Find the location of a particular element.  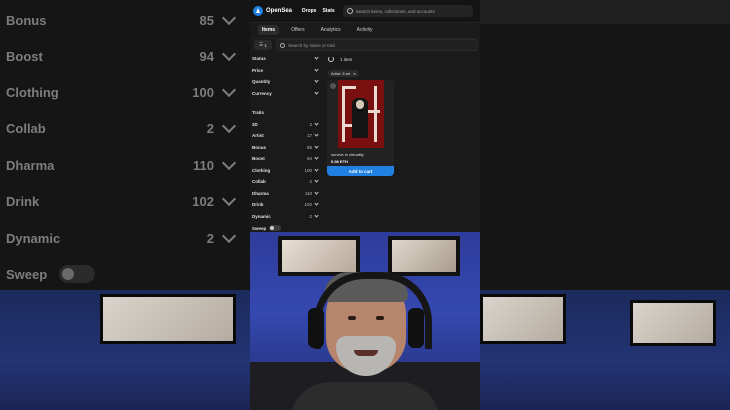

section-label: Status is located at coordinates (259, 58).